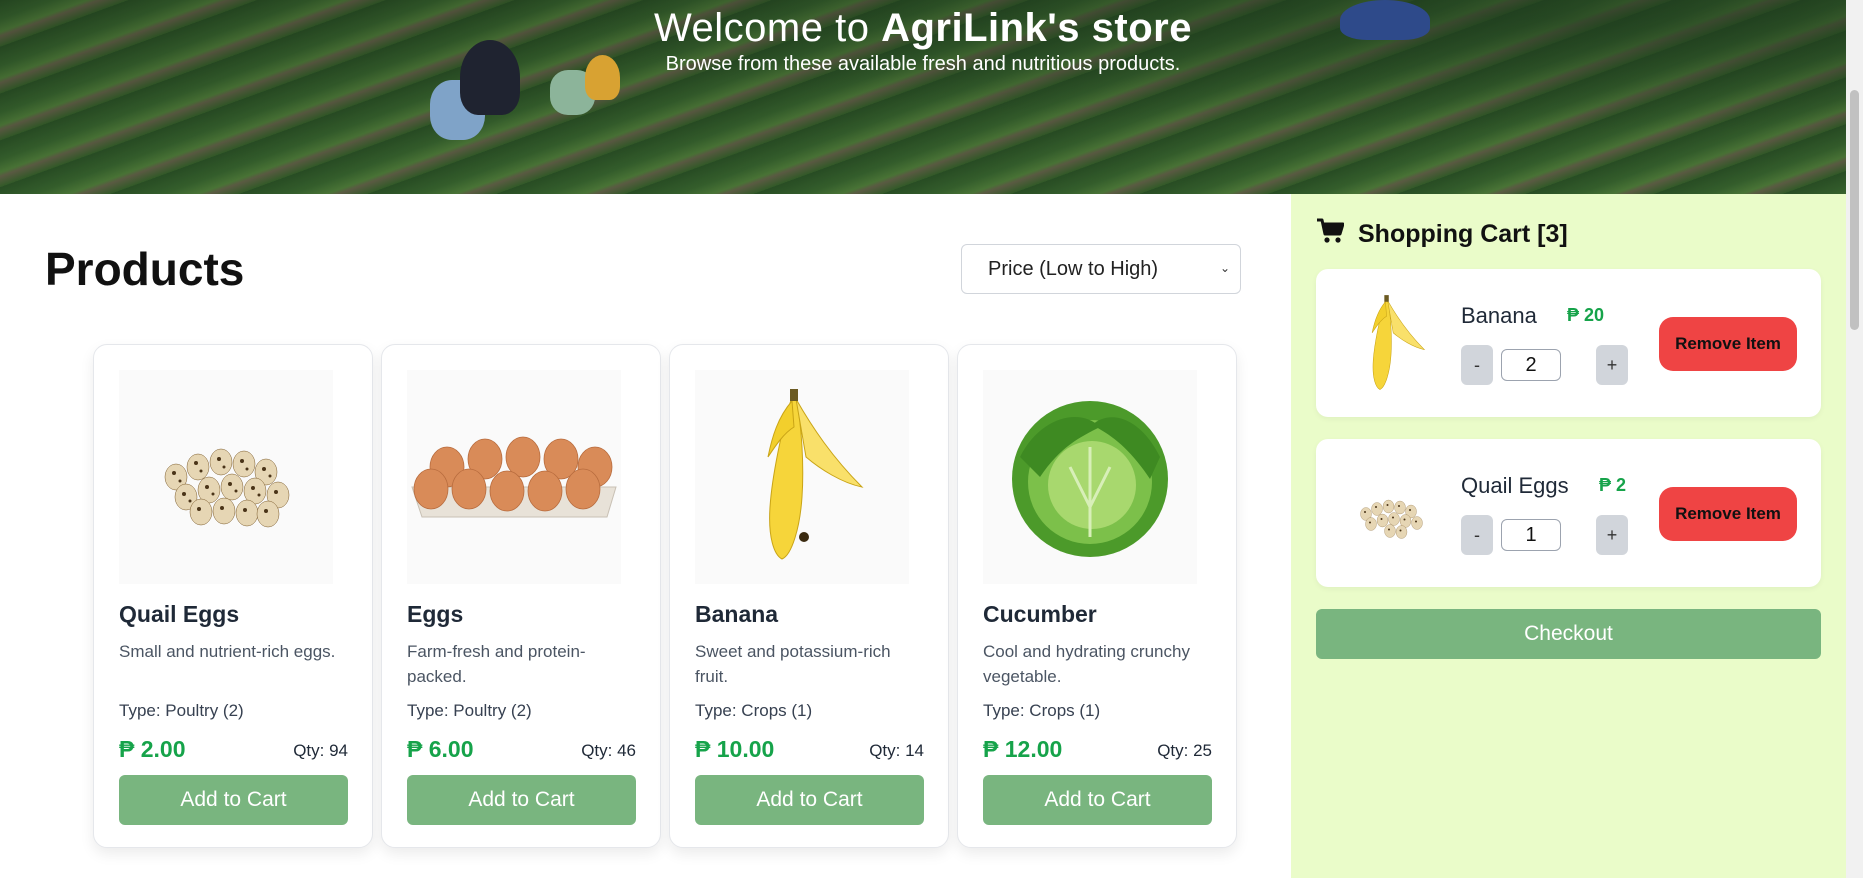  What do you see at coordinates (793, 664) in the screenshot?
I see `product-description: Sweet and potassium-rich fruit.` at bounding box center [793, 664].